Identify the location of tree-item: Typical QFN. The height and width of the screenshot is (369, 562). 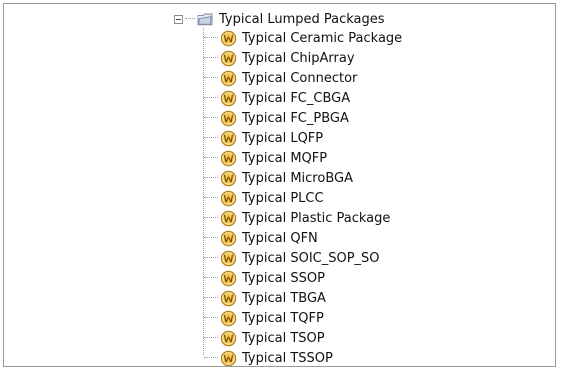
(261, 238).